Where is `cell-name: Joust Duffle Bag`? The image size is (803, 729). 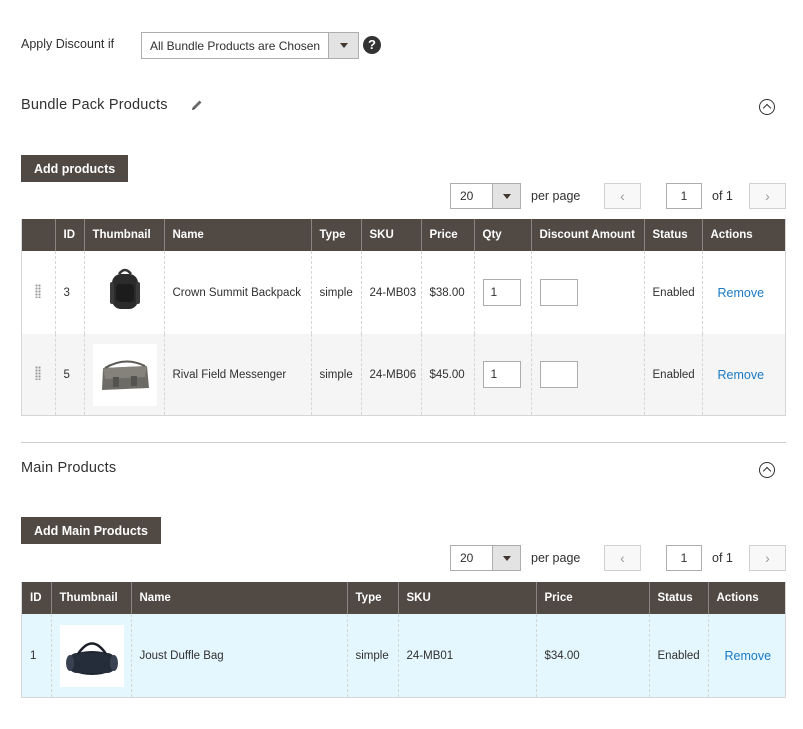
cell-name: Joust Duffle Bag is located at coordinates (238, 655).